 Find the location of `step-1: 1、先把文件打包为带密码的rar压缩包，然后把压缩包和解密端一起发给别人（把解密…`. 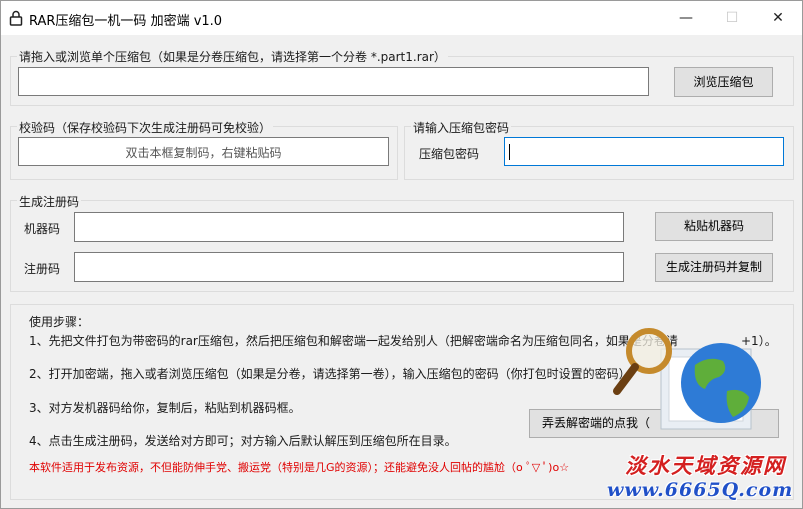

step-1: 1、先把文件打包为带密码的rar压缩包，然后把压缩包和解密端一起发给别人（把解密… is located at coordinates (353, 341).